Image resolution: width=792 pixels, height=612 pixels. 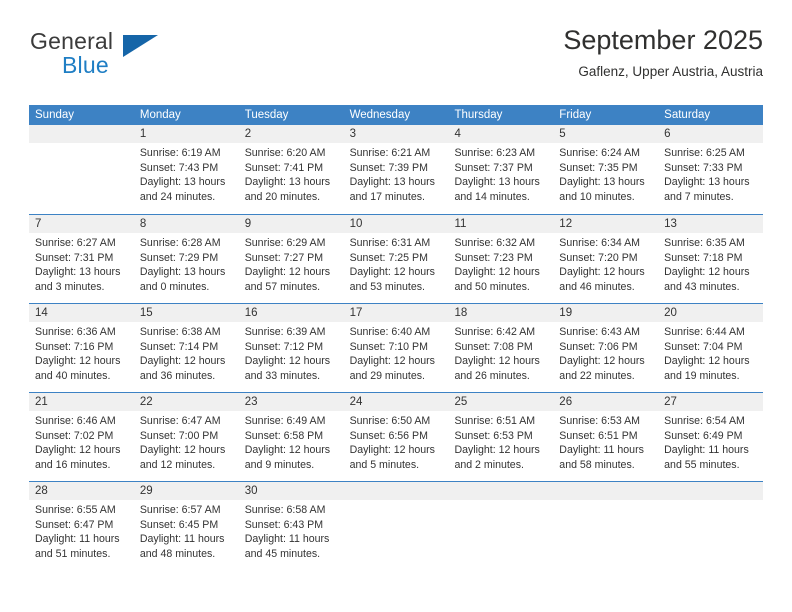 I want to click on day-sunset-text: Sunset: 7:16 PM, so click(x=74, y=346).